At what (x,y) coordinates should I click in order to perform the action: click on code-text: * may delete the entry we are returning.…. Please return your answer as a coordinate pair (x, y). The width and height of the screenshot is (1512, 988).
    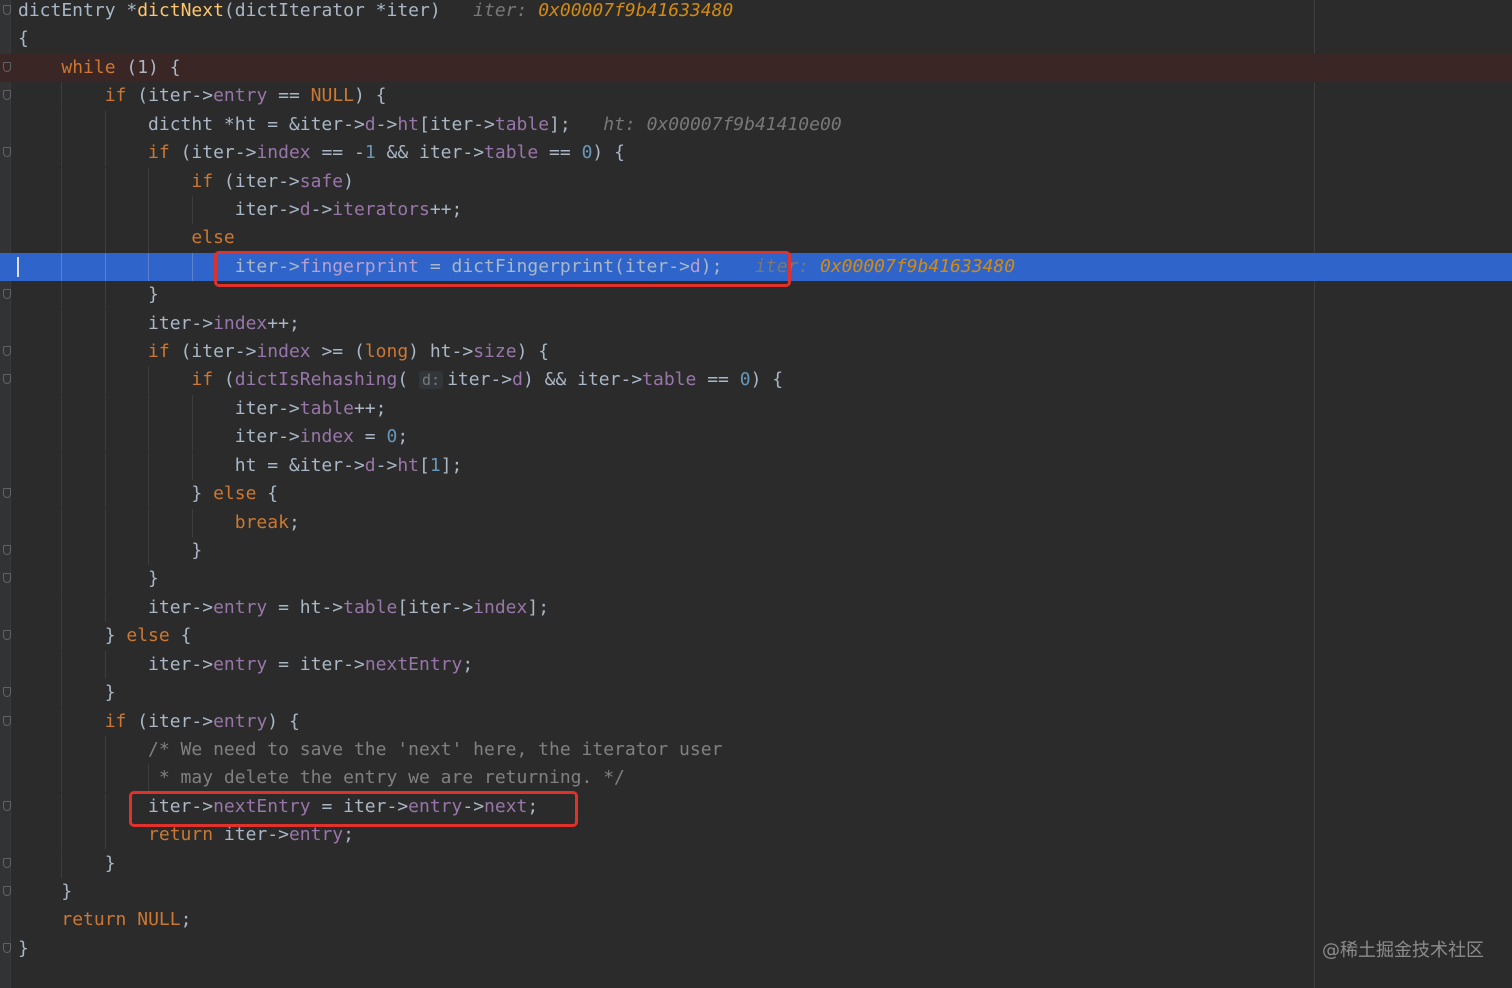
    Looking at the image, I should click on (321, 778).